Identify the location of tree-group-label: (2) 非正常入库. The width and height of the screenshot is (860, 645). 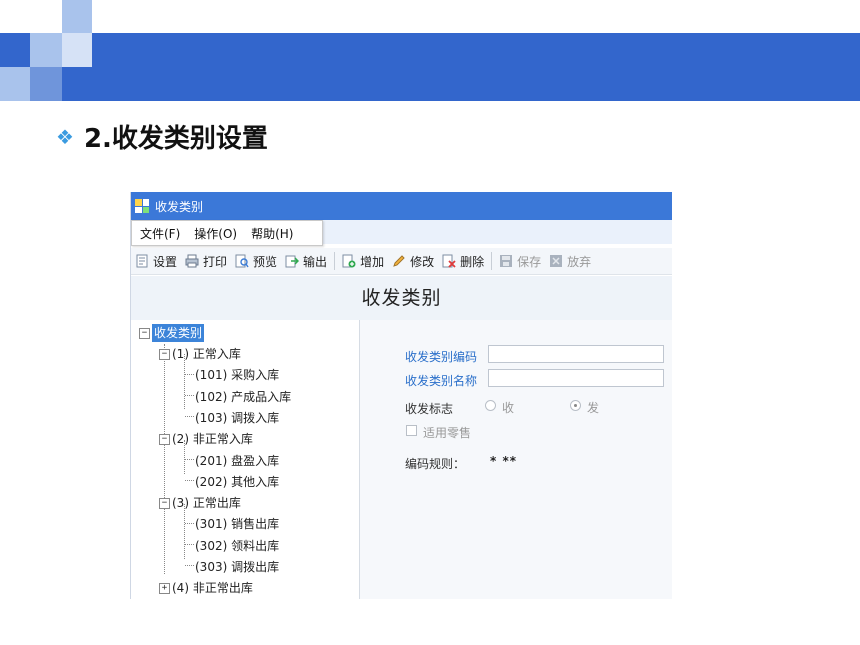
(212, 439).